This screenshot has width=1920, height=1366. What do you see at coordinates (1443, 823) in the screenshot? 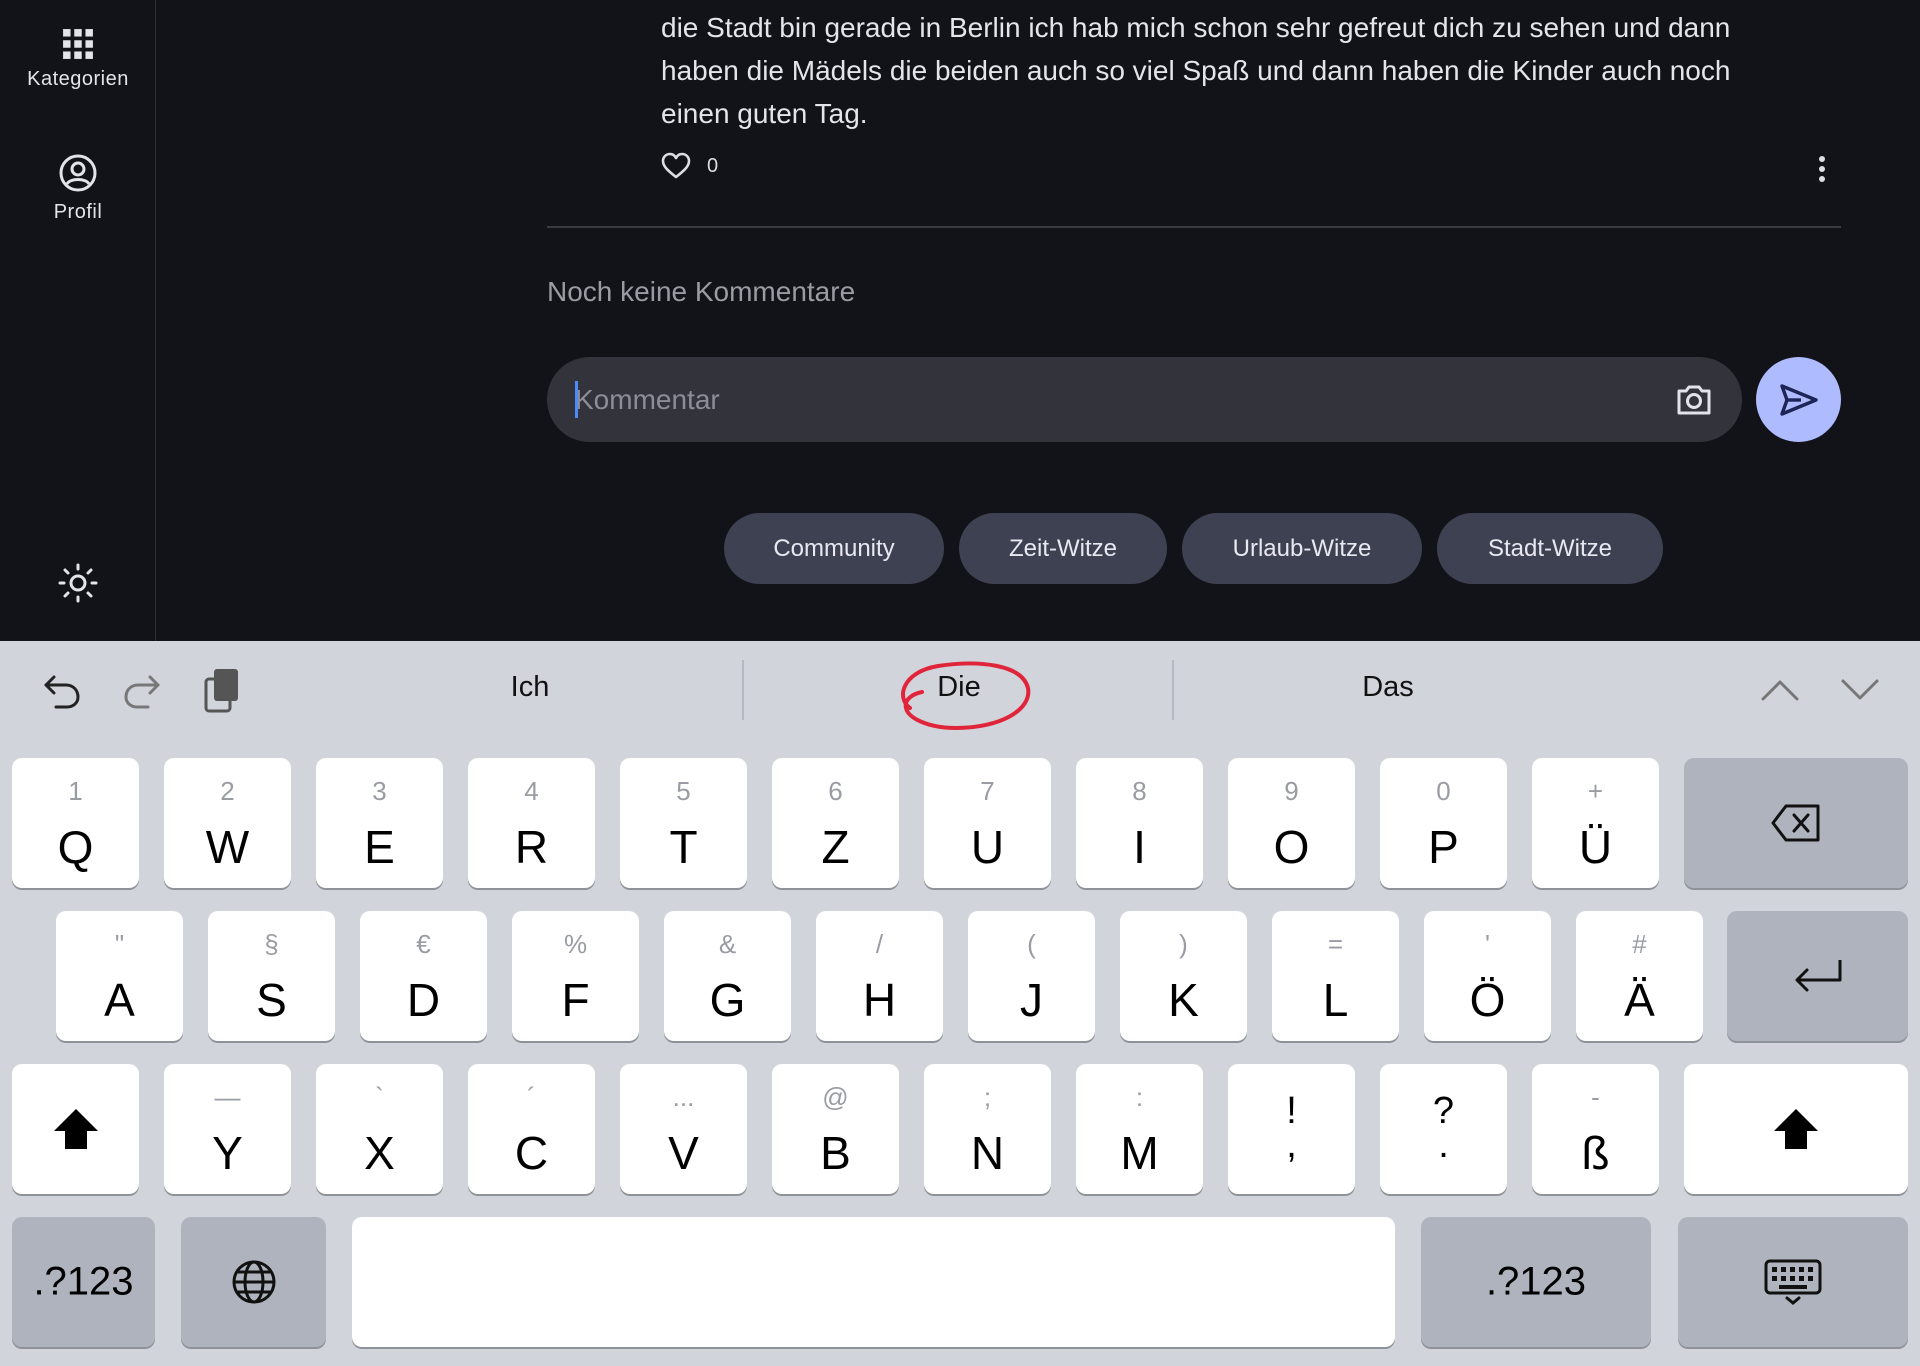
I see `key-p: 0P` at bounding box center [1443, 823].